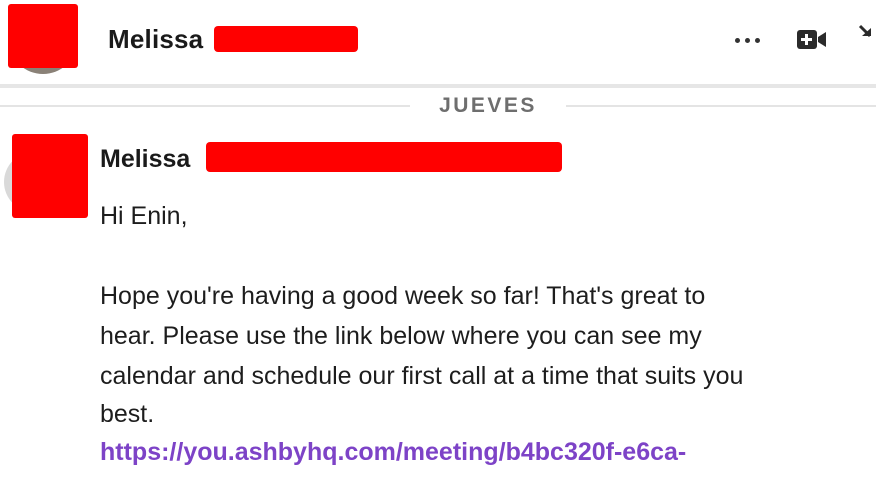 This screenshot has width=876, height=482. What do you see at coordinates (438, 86) in the screenshot?
I see `header-divider` at bounding box center [438, 86].